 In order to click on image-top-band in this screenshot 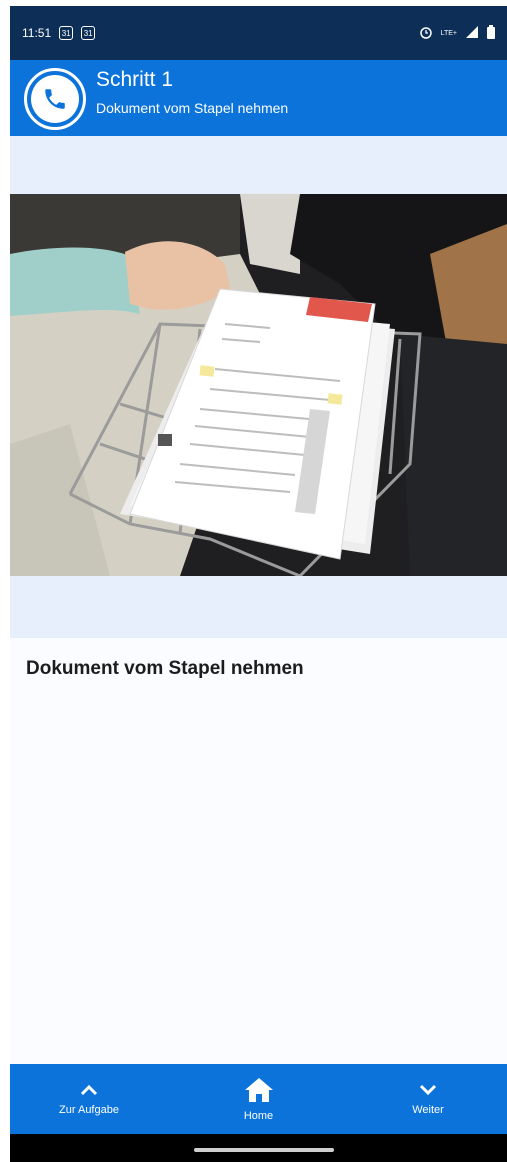, I will do `click(258, 165)`.